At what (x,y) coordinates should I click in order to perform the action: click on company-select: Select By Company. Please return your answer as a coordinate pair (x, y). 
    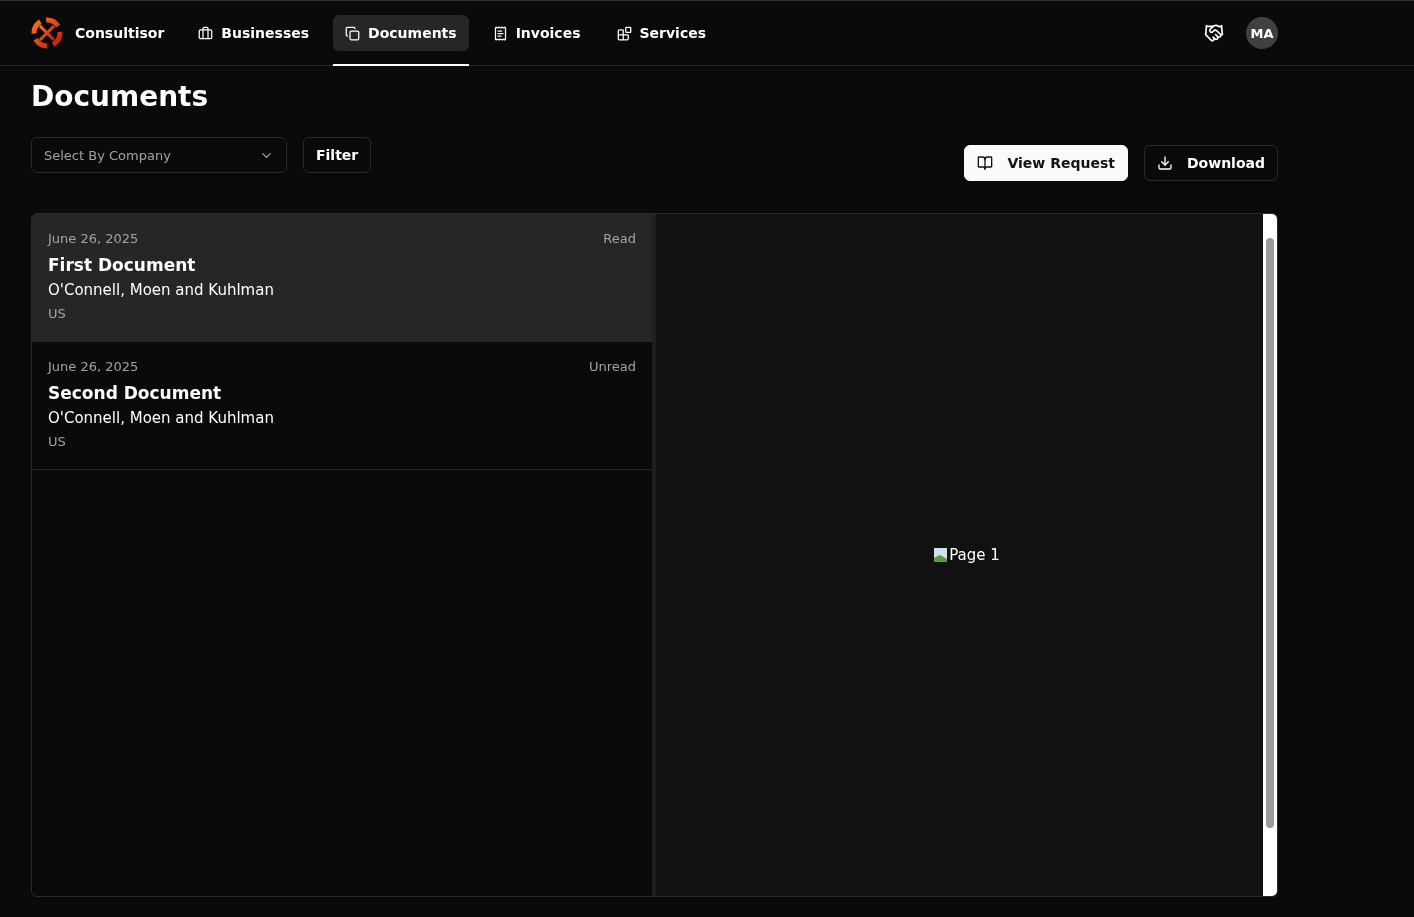
    Looking at the image, I should click on (159, 155).